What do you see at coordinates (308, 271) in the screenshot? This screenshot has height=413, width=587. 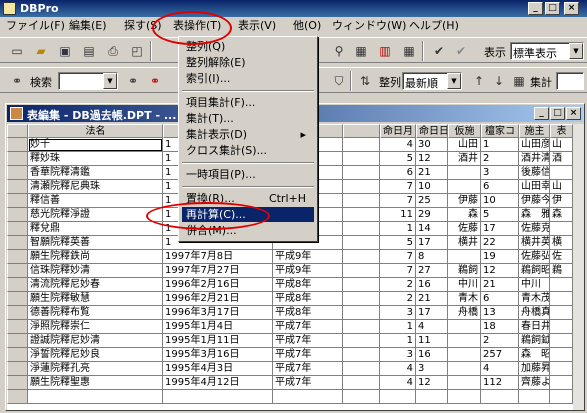 I see `table-cell: 平成9年` at bounding box center [308, 271].